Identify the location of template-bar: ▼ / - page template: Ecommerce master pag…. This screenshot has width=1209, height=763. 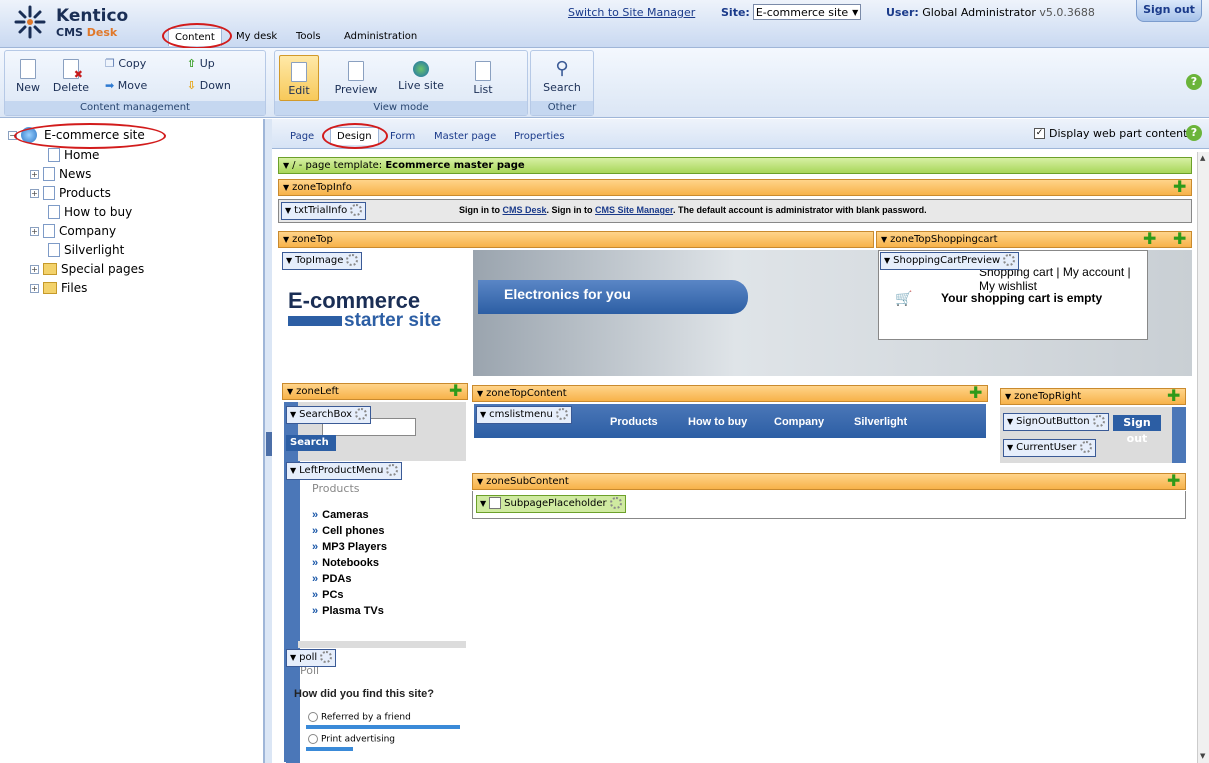
(735, 165).